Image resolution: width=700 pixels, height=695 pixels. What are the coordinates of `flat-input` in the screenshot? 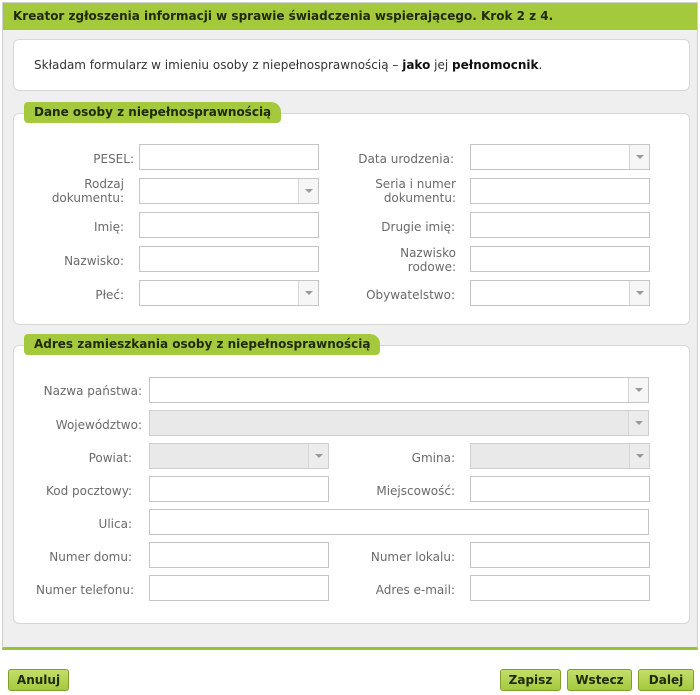 It's located at (560, 555).